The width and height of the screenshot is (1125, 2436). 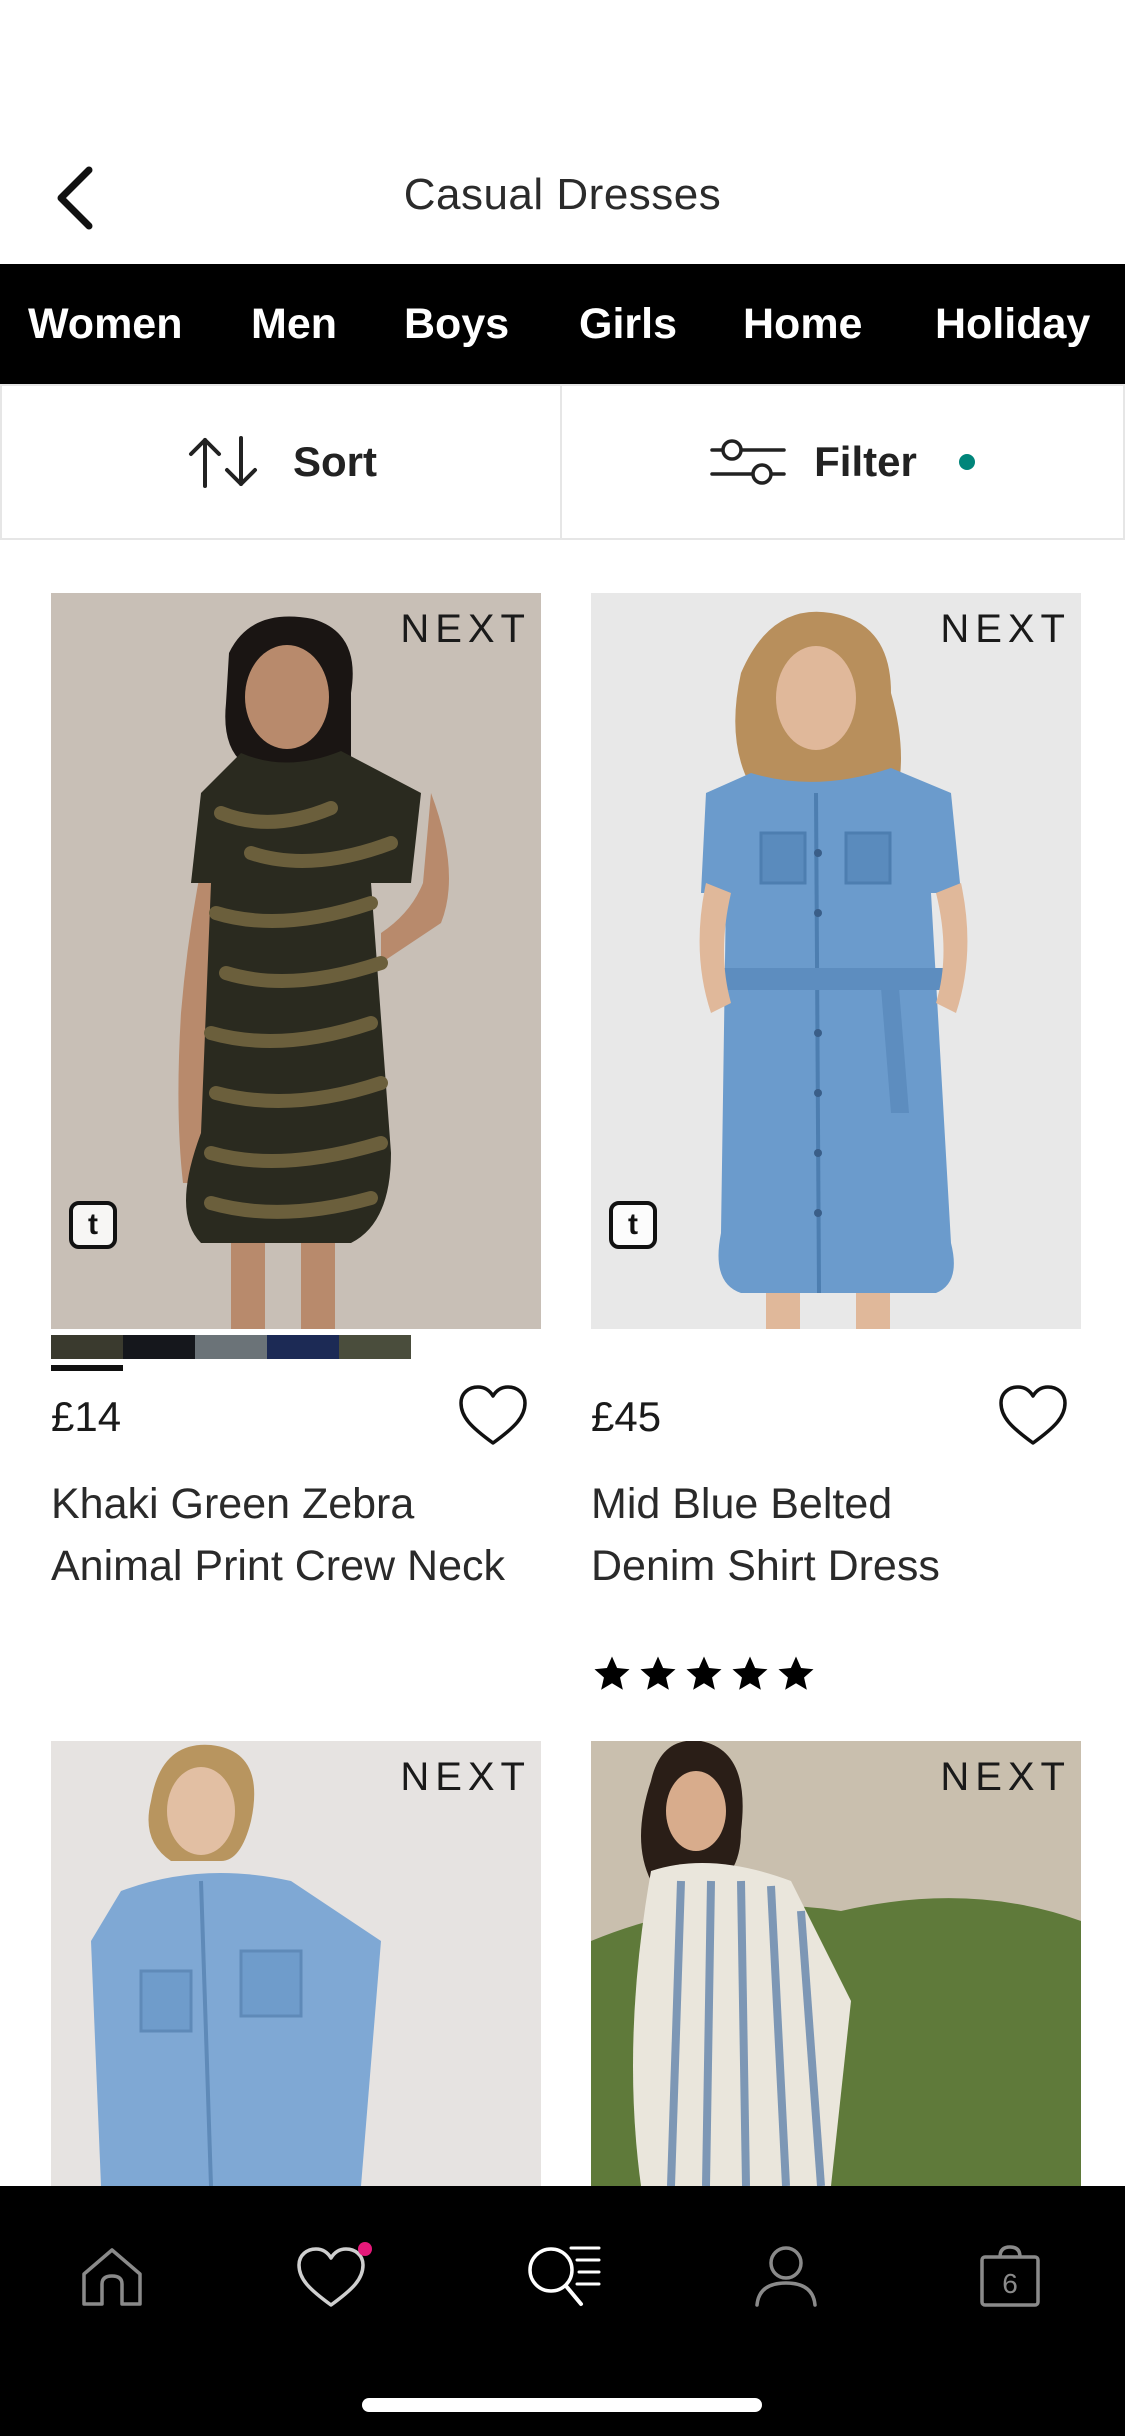 I want to click on product-name-line1: Mid Blue Belted, so click(x=742, y=1504).